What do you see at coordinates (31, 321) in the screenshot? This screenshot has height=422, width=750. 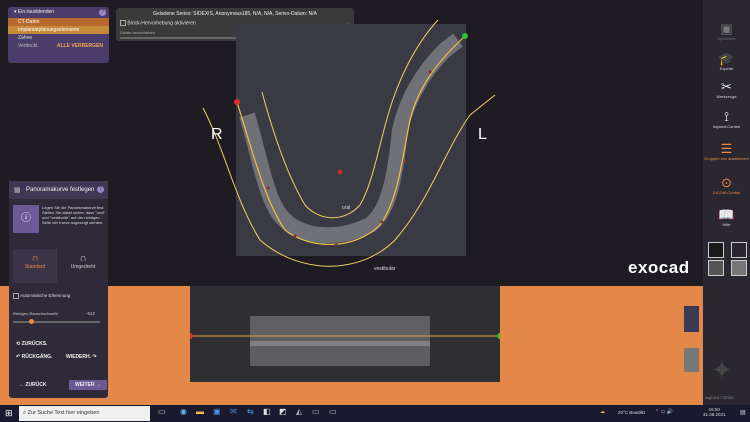 I see `noise-slider-handle` at bounding box center [31, 321].